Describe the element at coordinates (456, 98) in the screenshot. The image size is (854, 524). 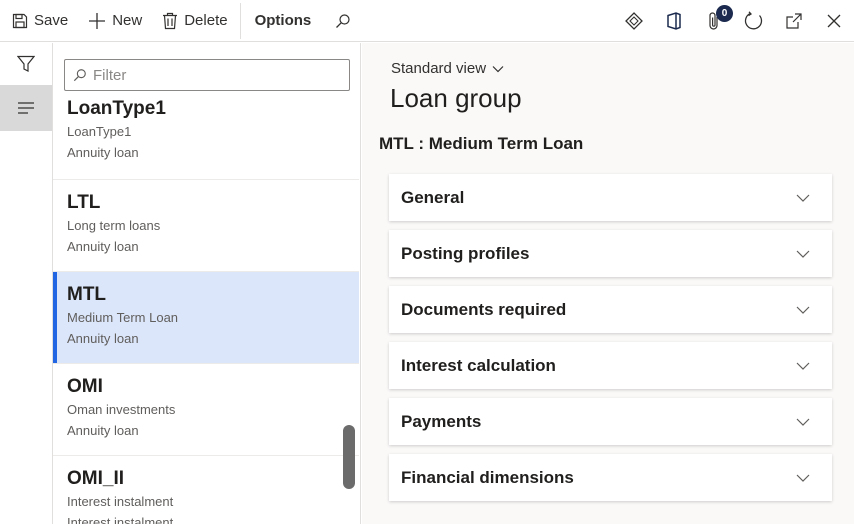
I see `page-title: Loan group` at that location.